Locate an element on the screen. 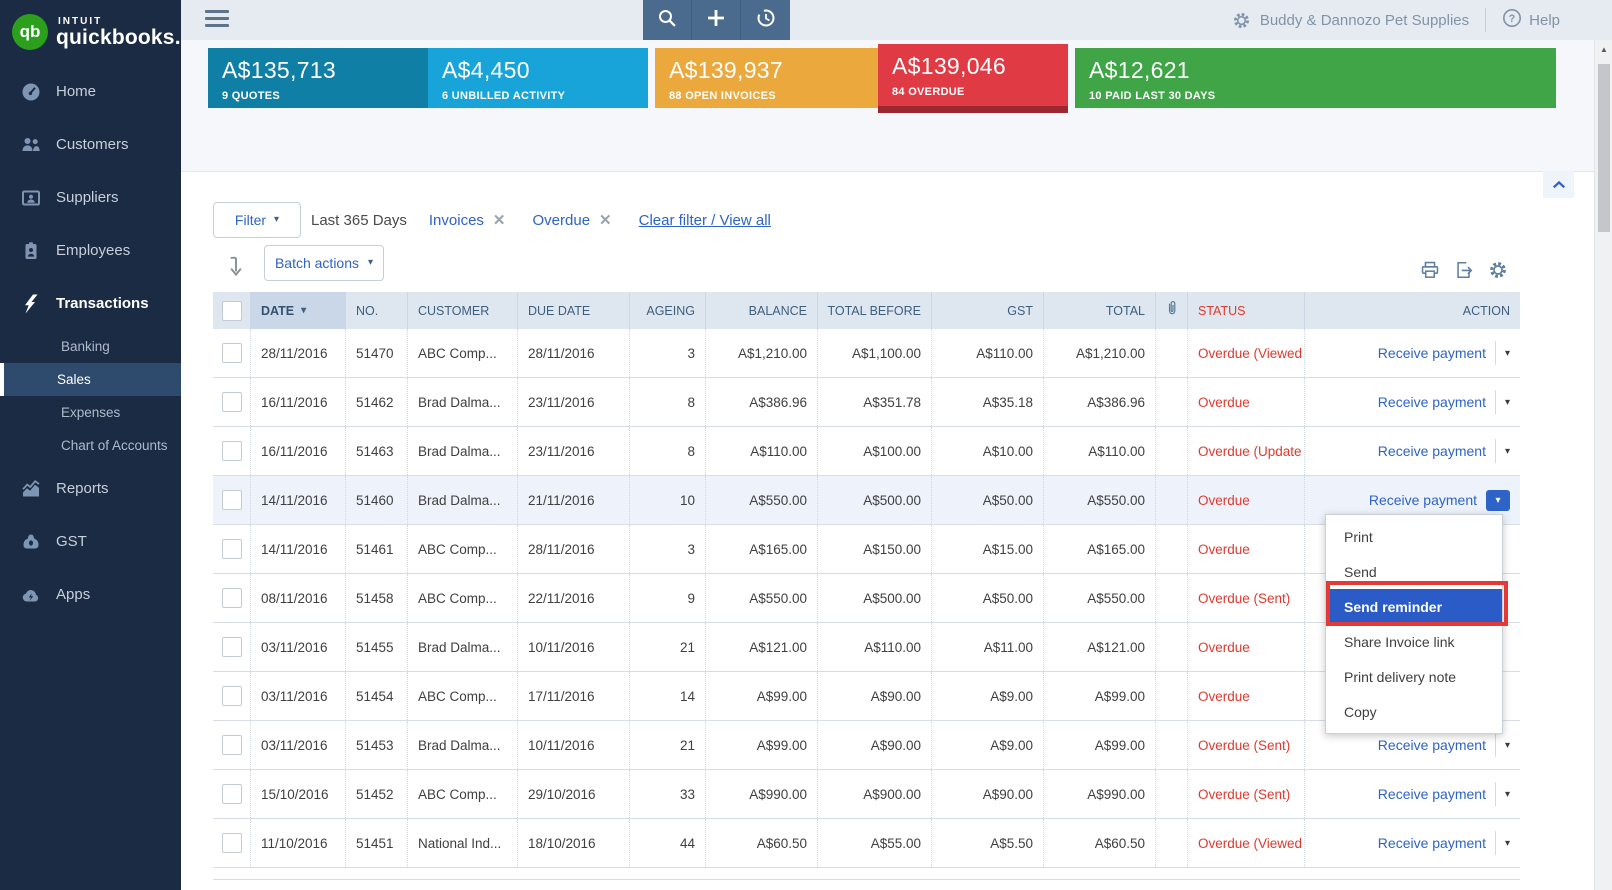 This screenshot has width=1612, height=890. money-block-10-paid-last-30-days: A$12,621 10 PAID LAST 30 DAYS is located at coordinates (1315, 78).